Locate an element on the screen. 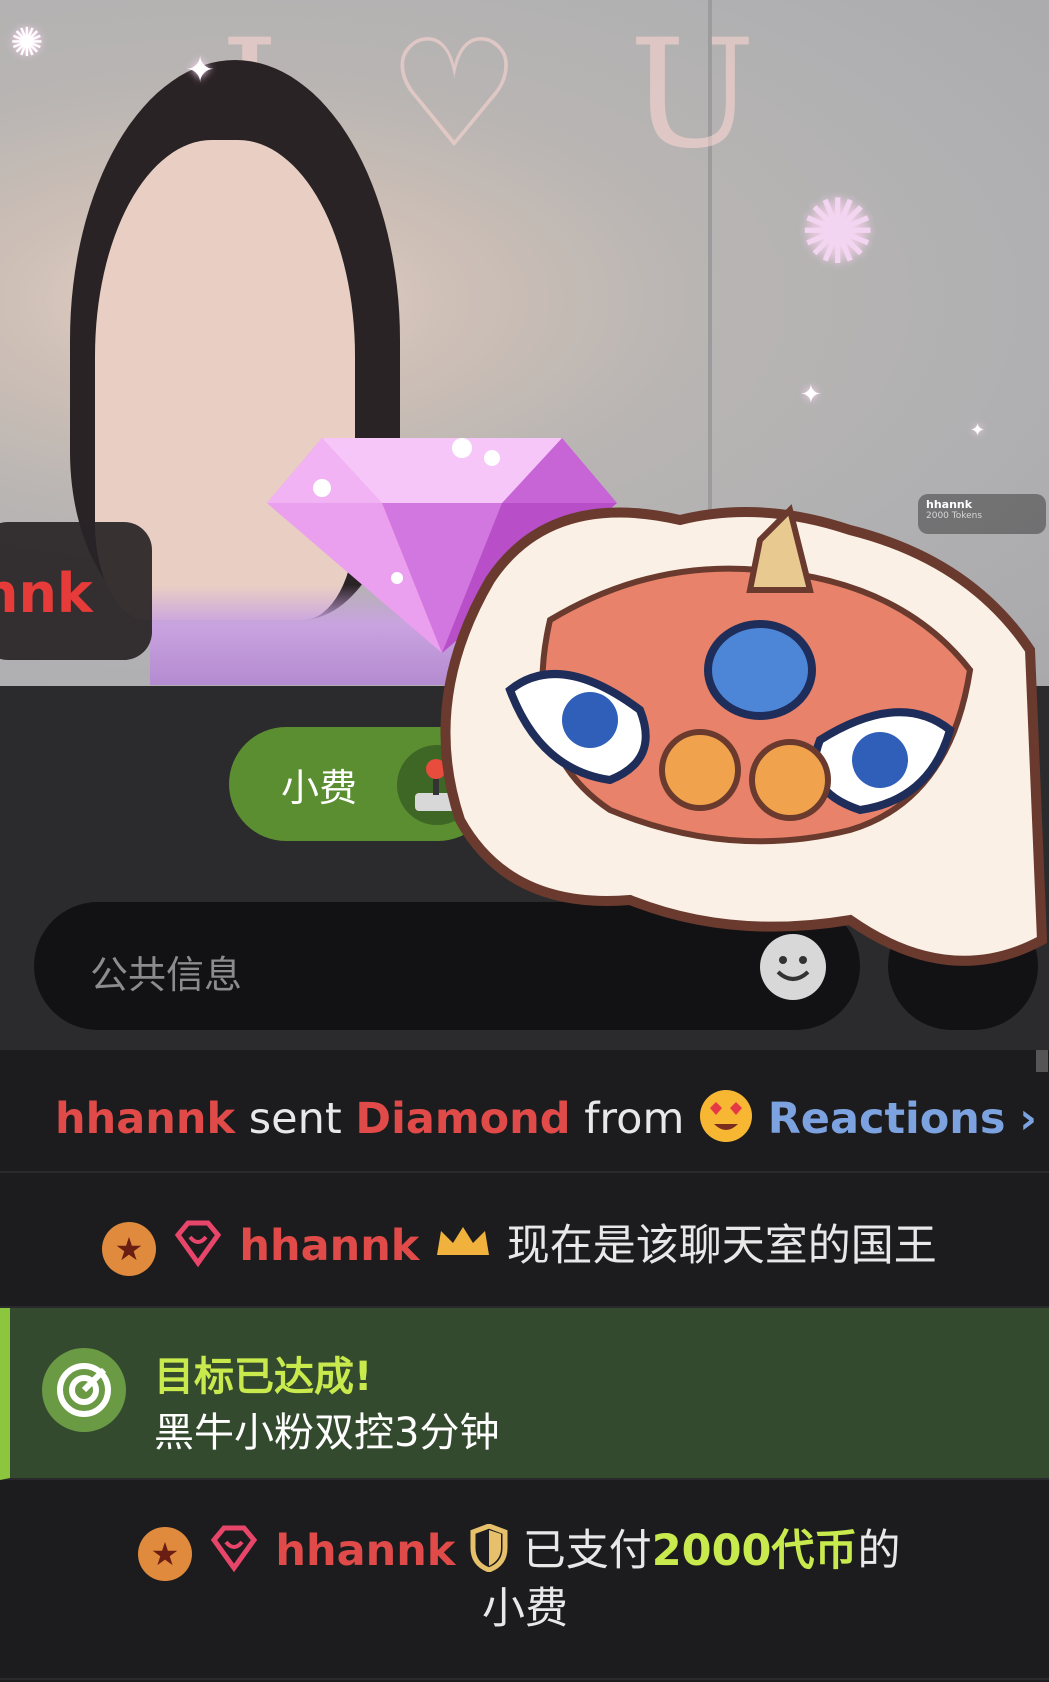 The height and width of the screenshot is (1682, 1049). chevron-right-icon: › is located at coordinates (1028, 1119).